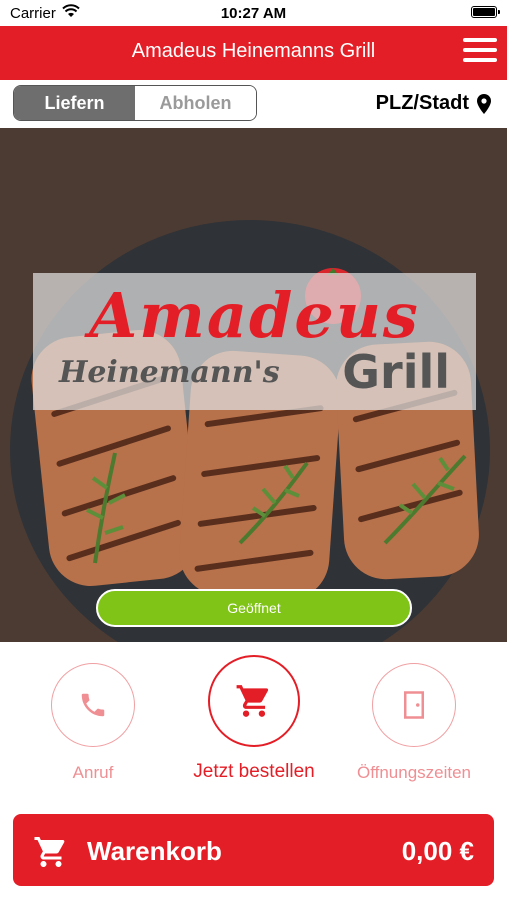 The height and width of the screenshot is (900, 507). I want to click on cart-total: 0,00 €, so click(437, 851).